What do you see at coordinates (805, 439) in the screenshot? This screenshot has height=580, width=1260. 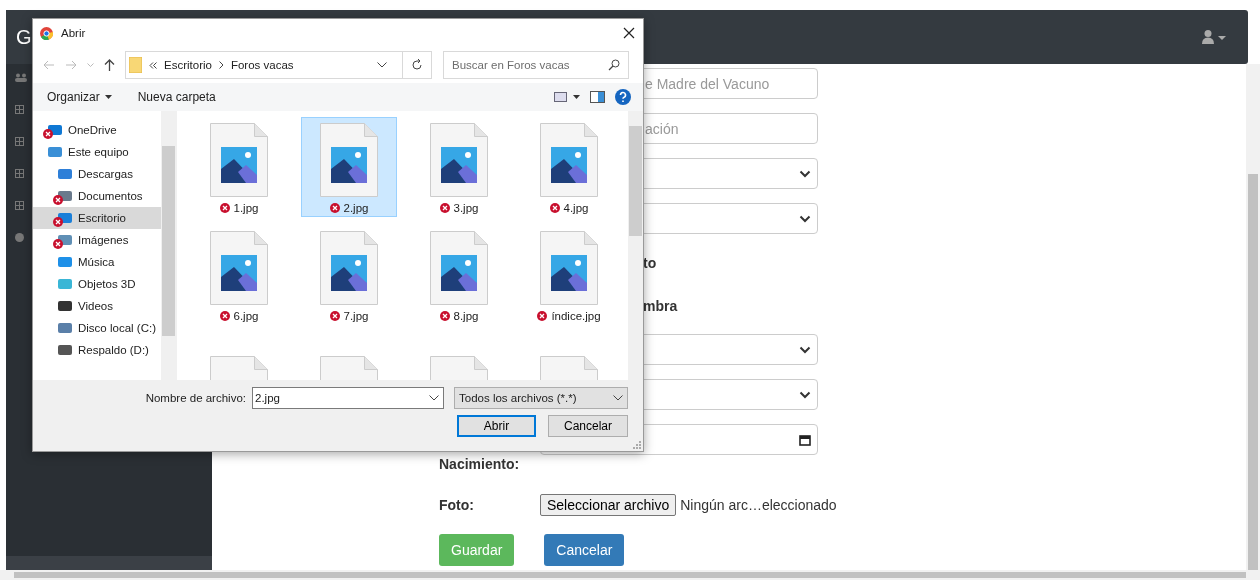 I see `calendar-icon` at bounding box center [805, 439].